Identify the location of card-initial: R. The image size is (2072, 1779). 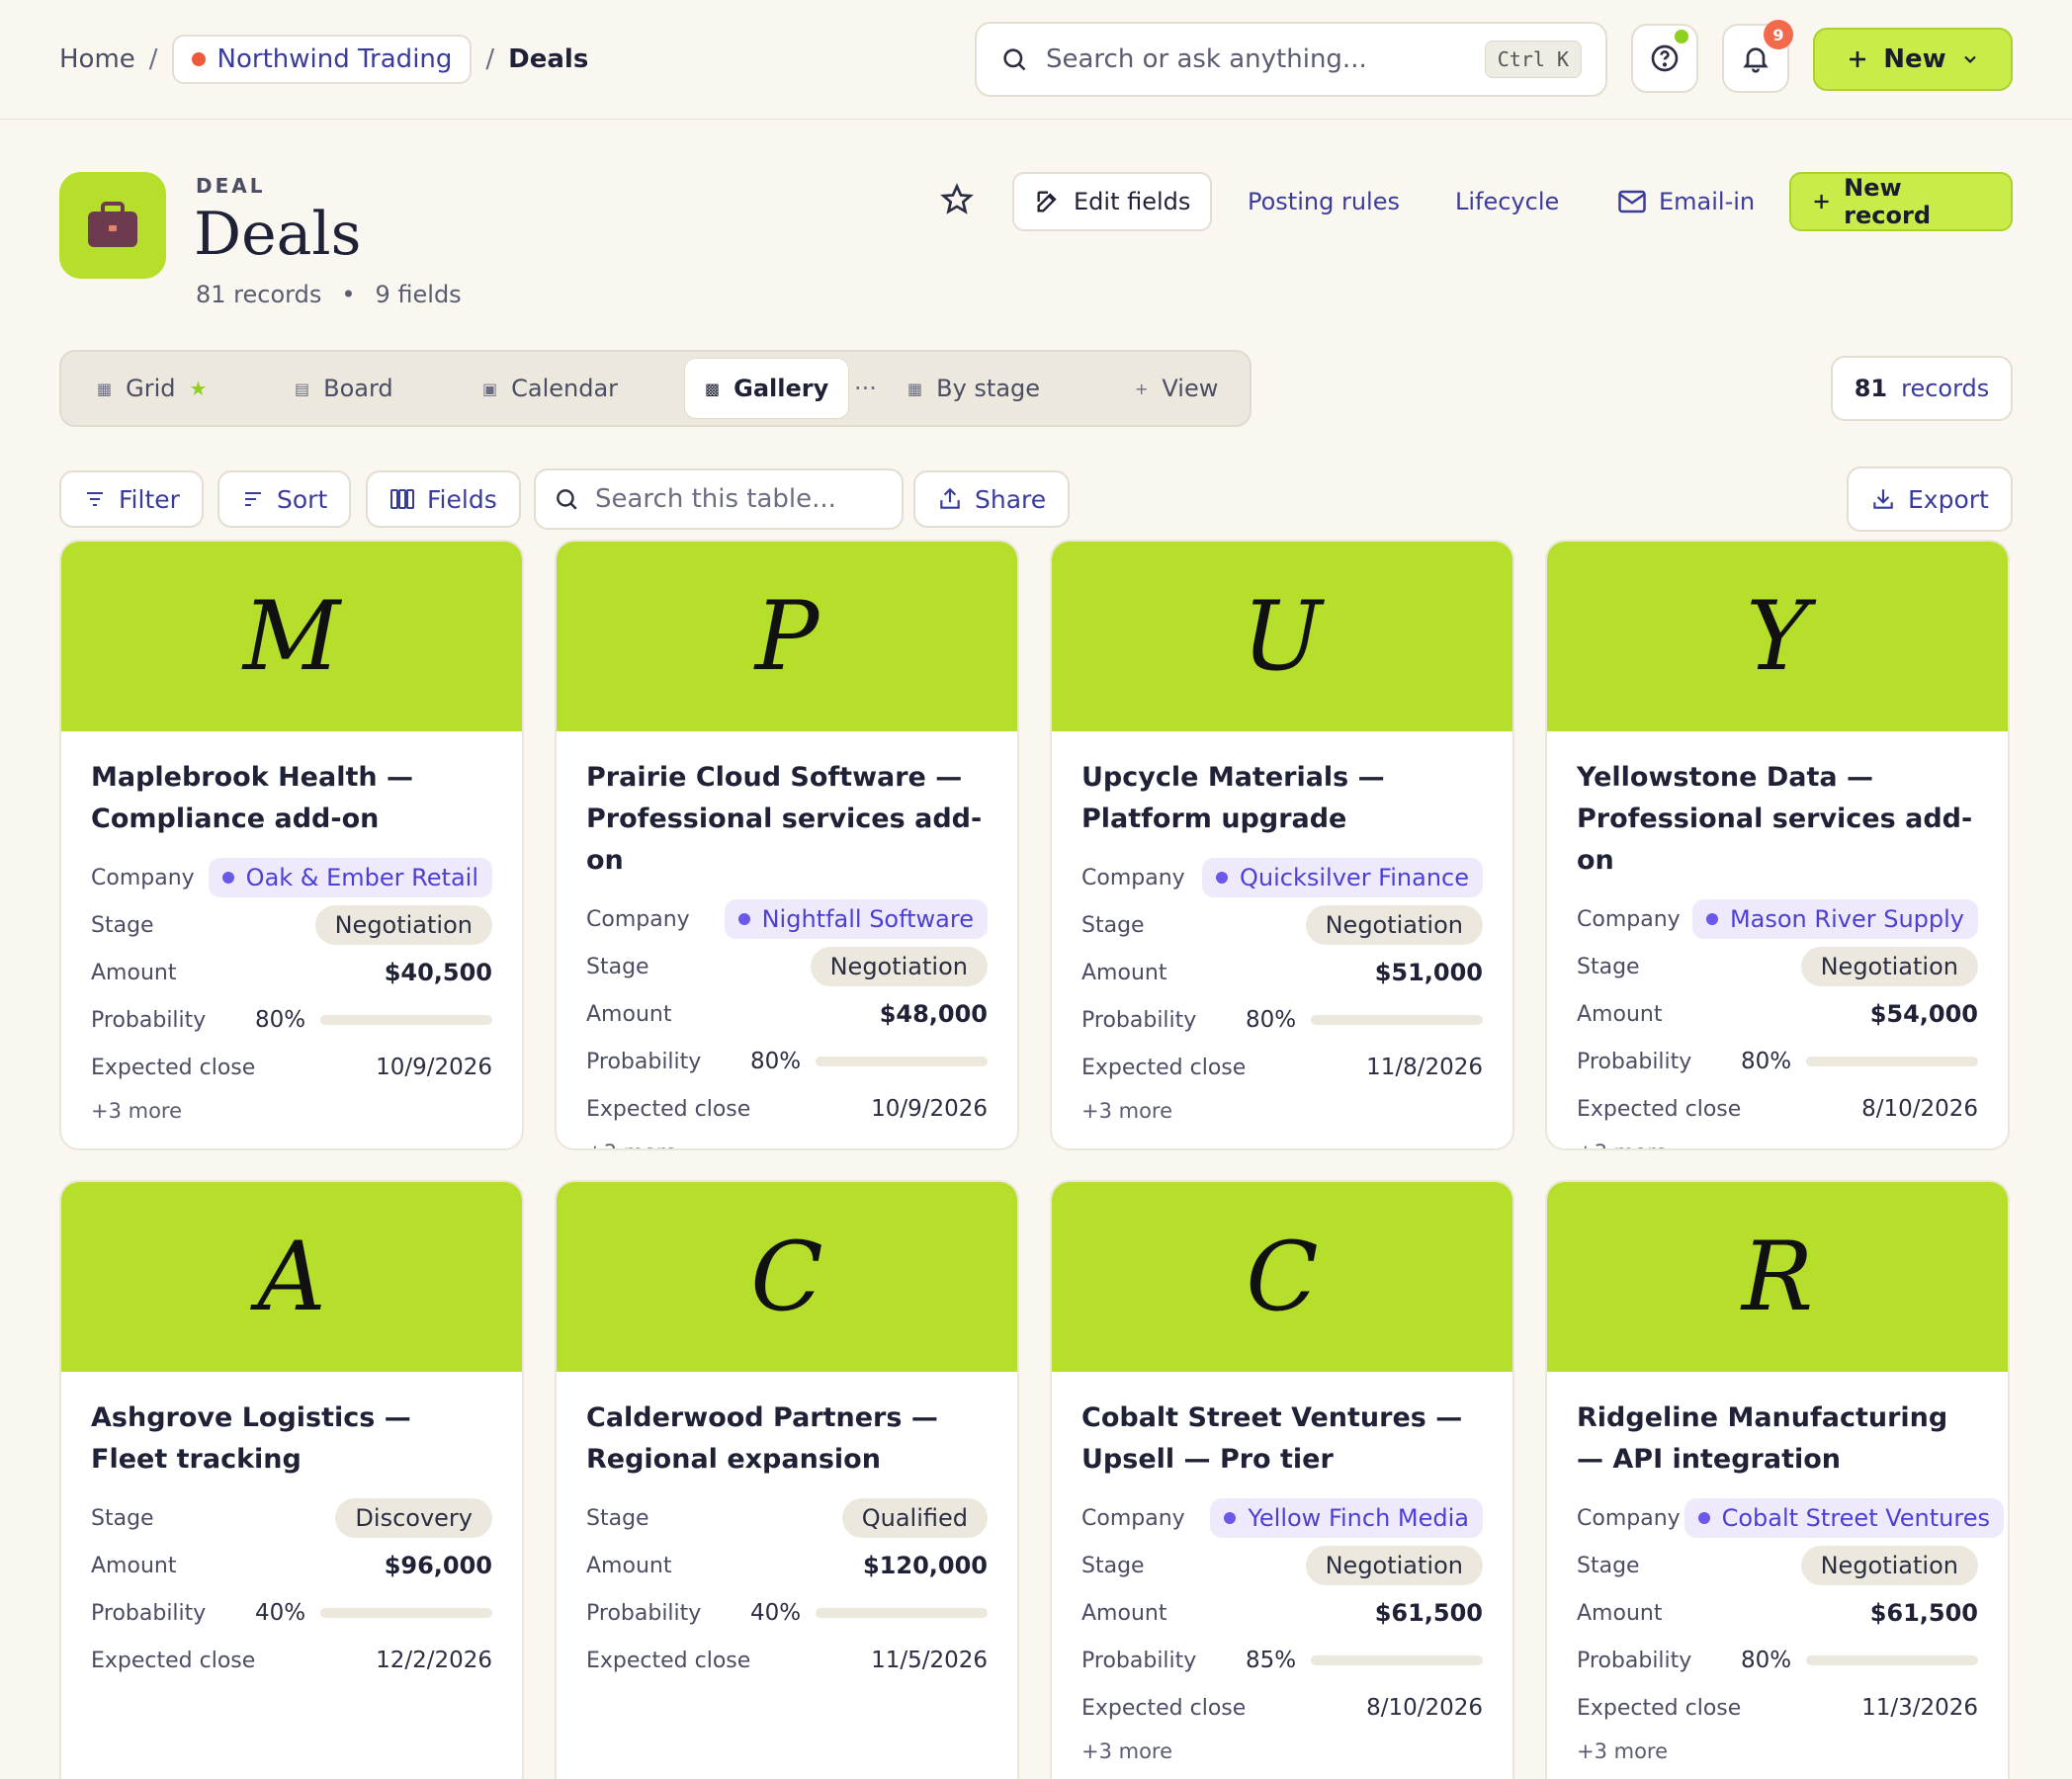
(1778, 1277).